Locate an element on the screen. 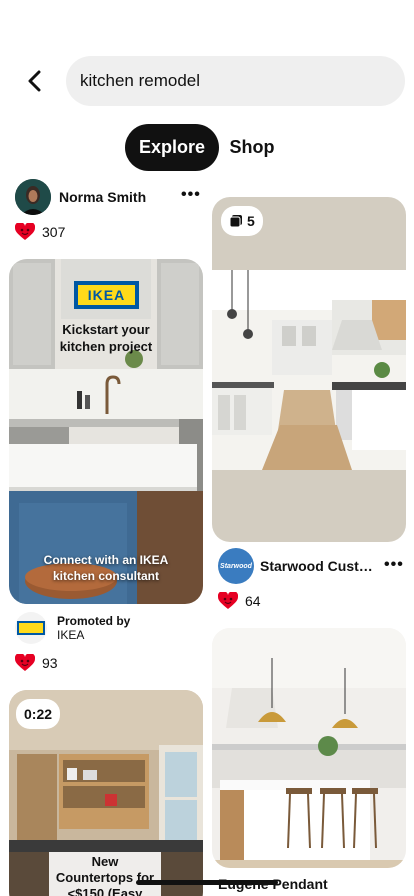  video-duration-badge: 0:22 is located at coordinates (38, 714).